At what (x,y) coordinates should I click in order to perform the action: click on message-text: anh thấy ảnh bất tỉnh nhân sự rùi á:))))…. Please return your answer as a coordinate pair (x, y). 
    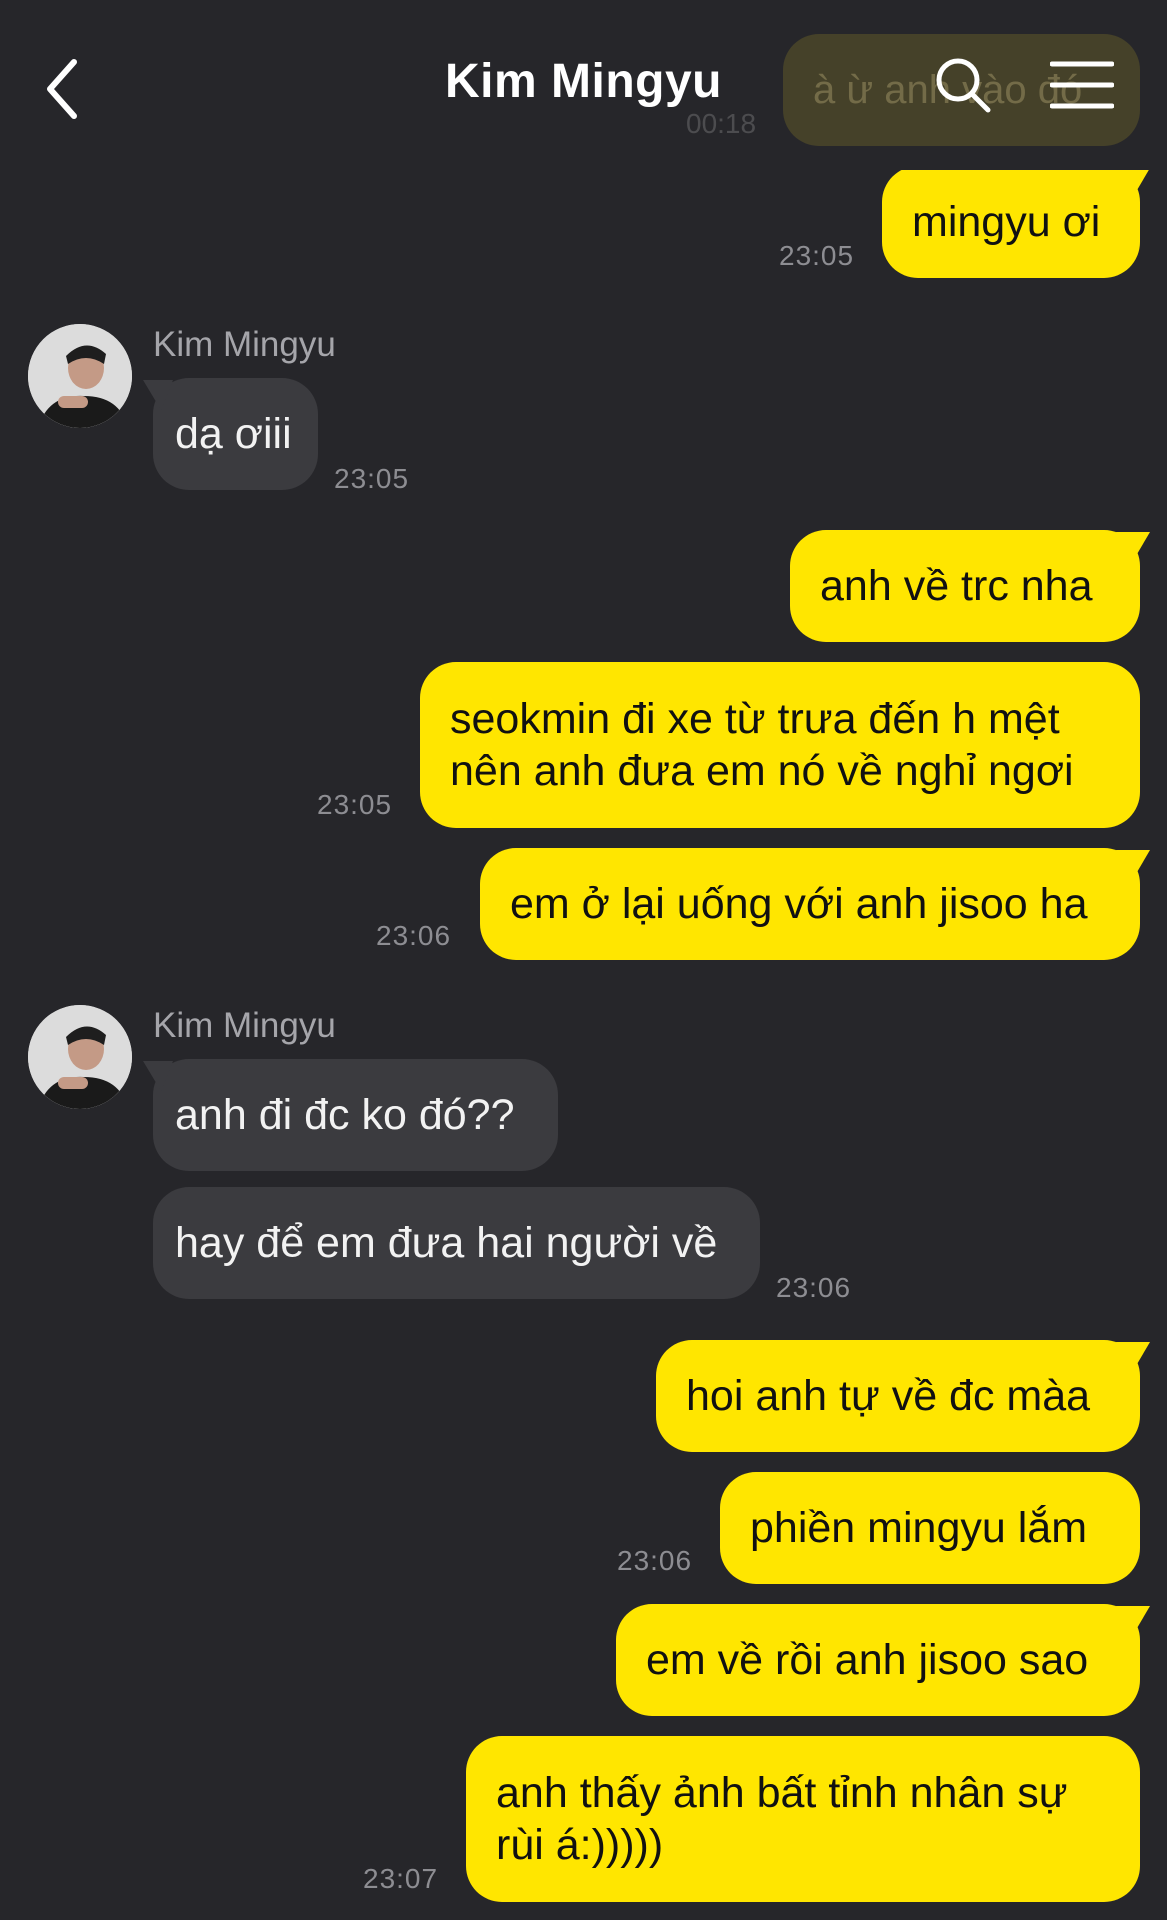
    Looking at the image, I should click on (782, 1819).